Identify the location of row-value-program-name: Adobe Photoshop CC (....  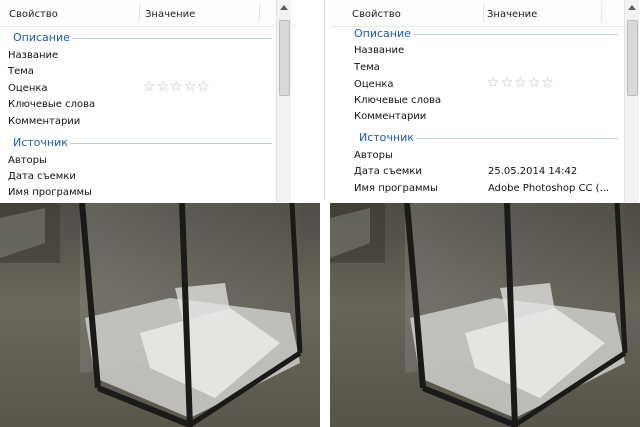
(549, 188).